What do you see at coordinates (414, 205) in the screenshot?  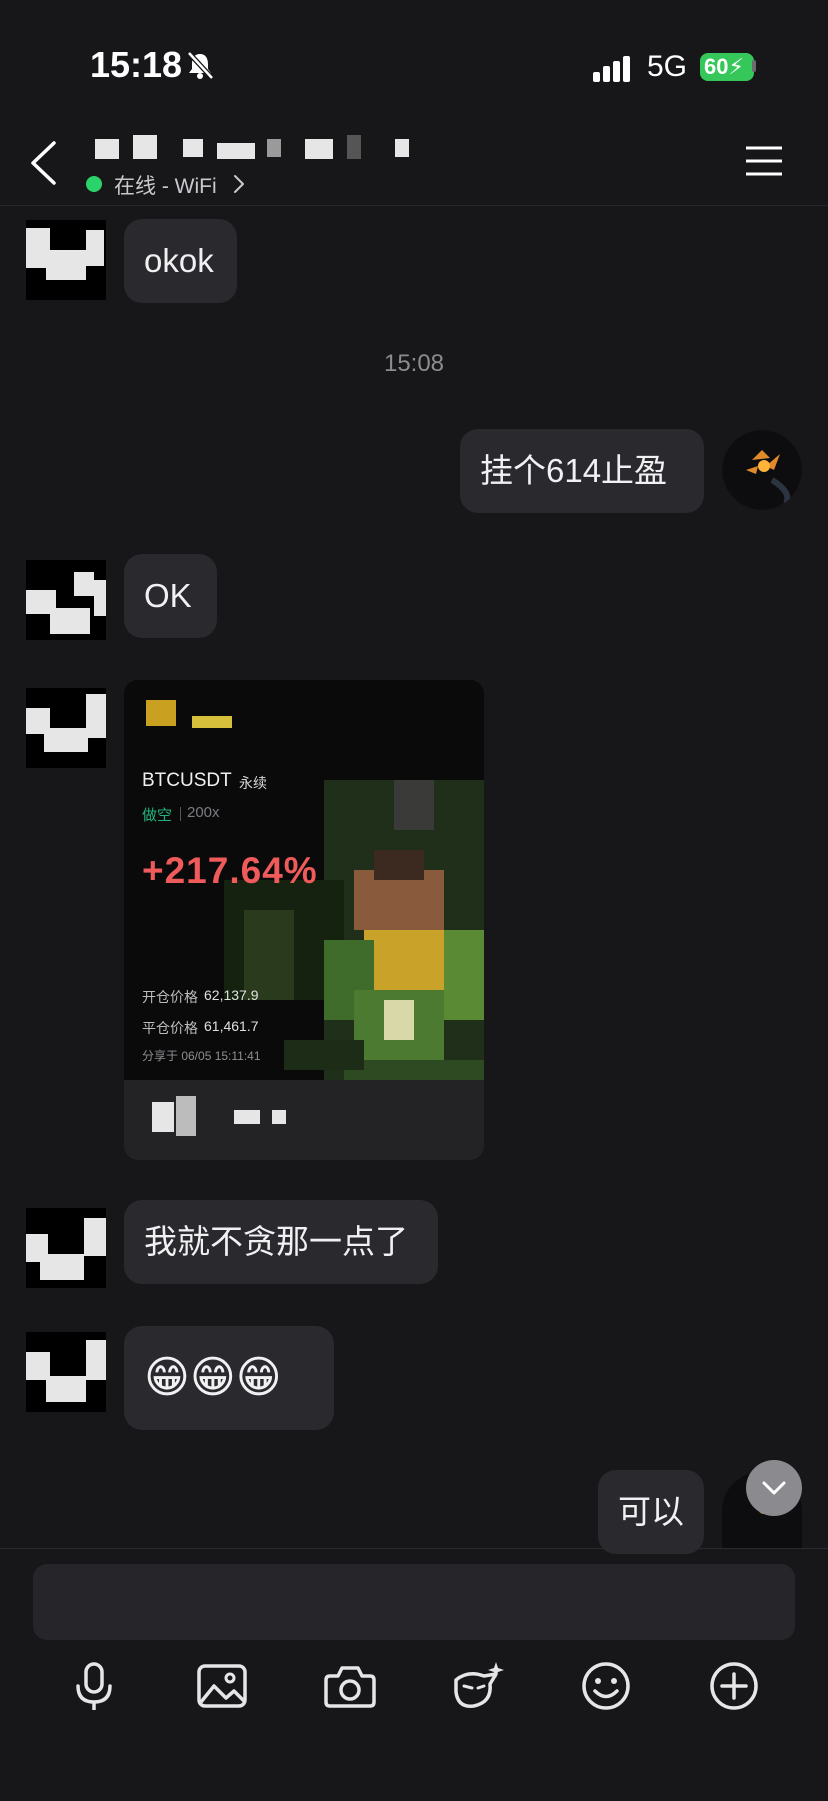 I see `header-divider` at bounding box center [414, 205].